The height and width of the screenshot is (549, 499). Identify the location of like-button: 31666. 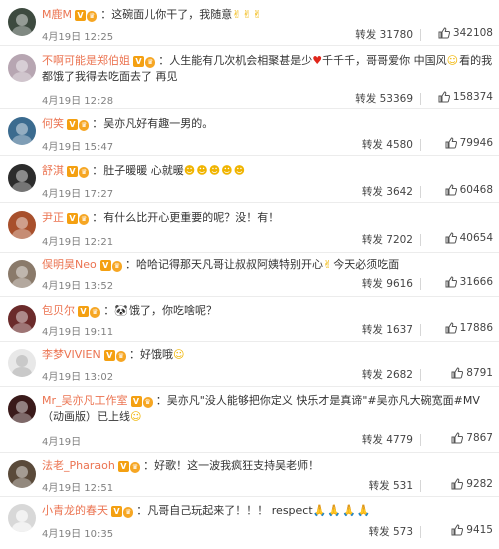
(469, 282).